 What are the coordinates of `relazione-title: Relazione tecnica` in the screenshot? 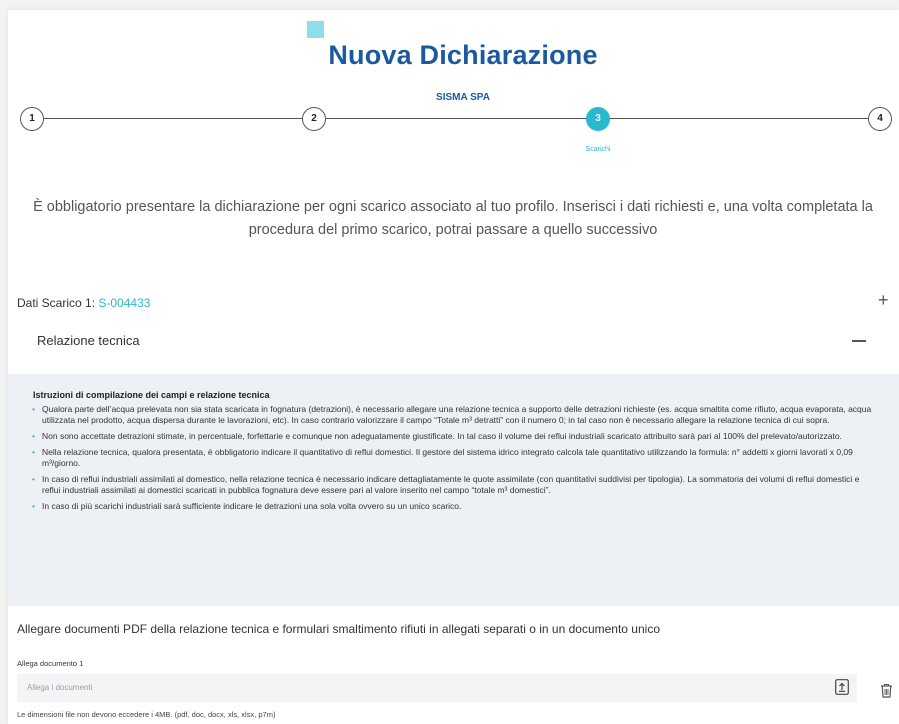 It's located at (88, 340).